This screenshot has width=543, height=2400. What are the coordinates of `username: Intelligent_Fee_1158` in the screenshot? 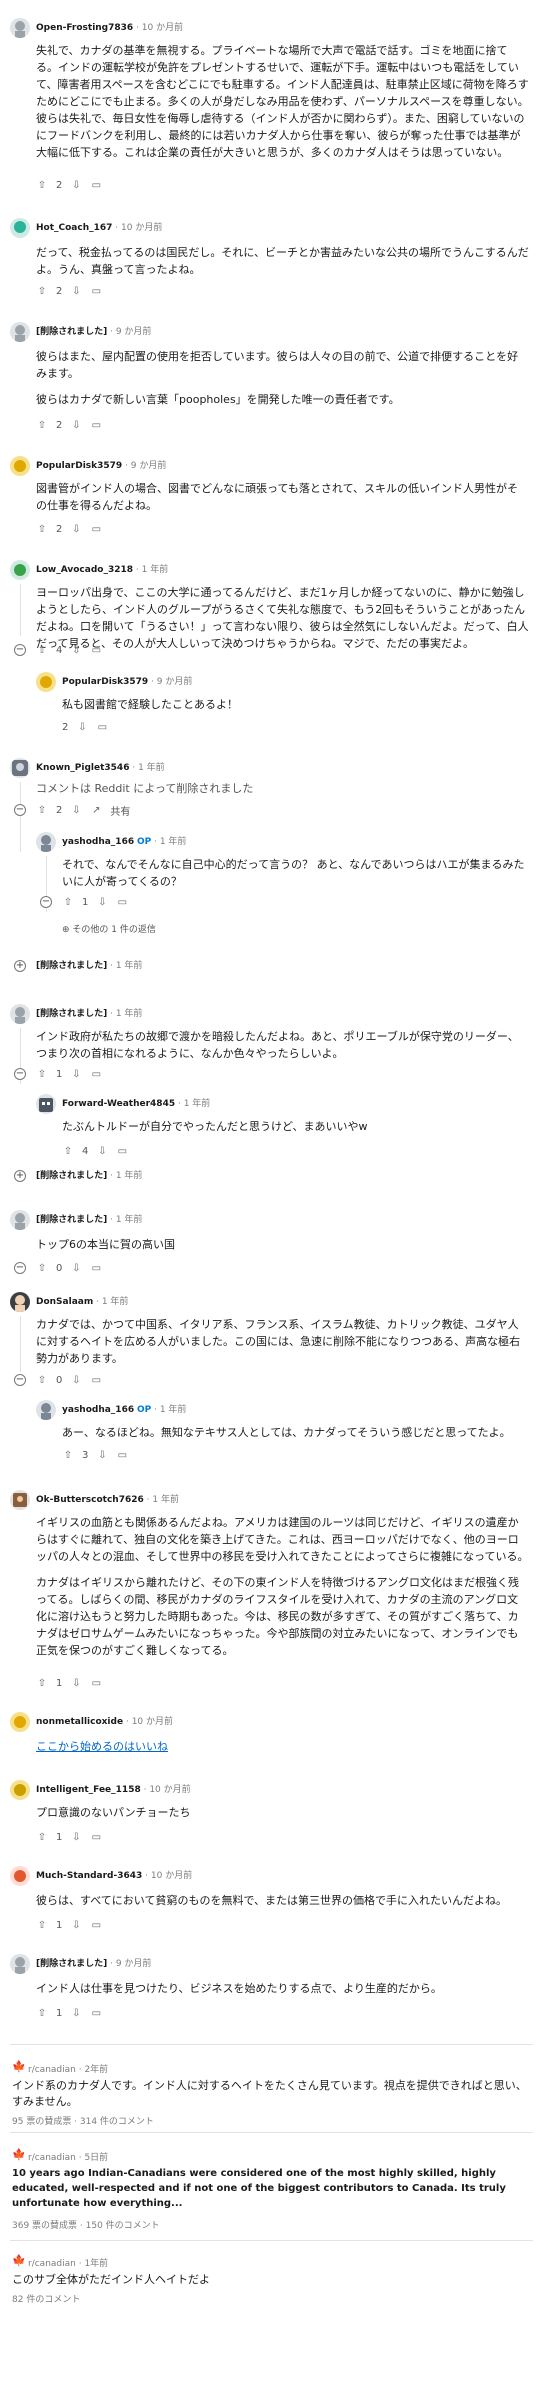 It's located at (88, 1790).